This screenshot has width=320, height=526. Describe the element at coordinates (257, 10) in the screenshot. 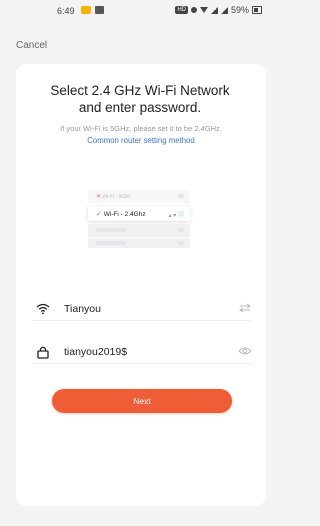

I see `battery-icon` at that location.